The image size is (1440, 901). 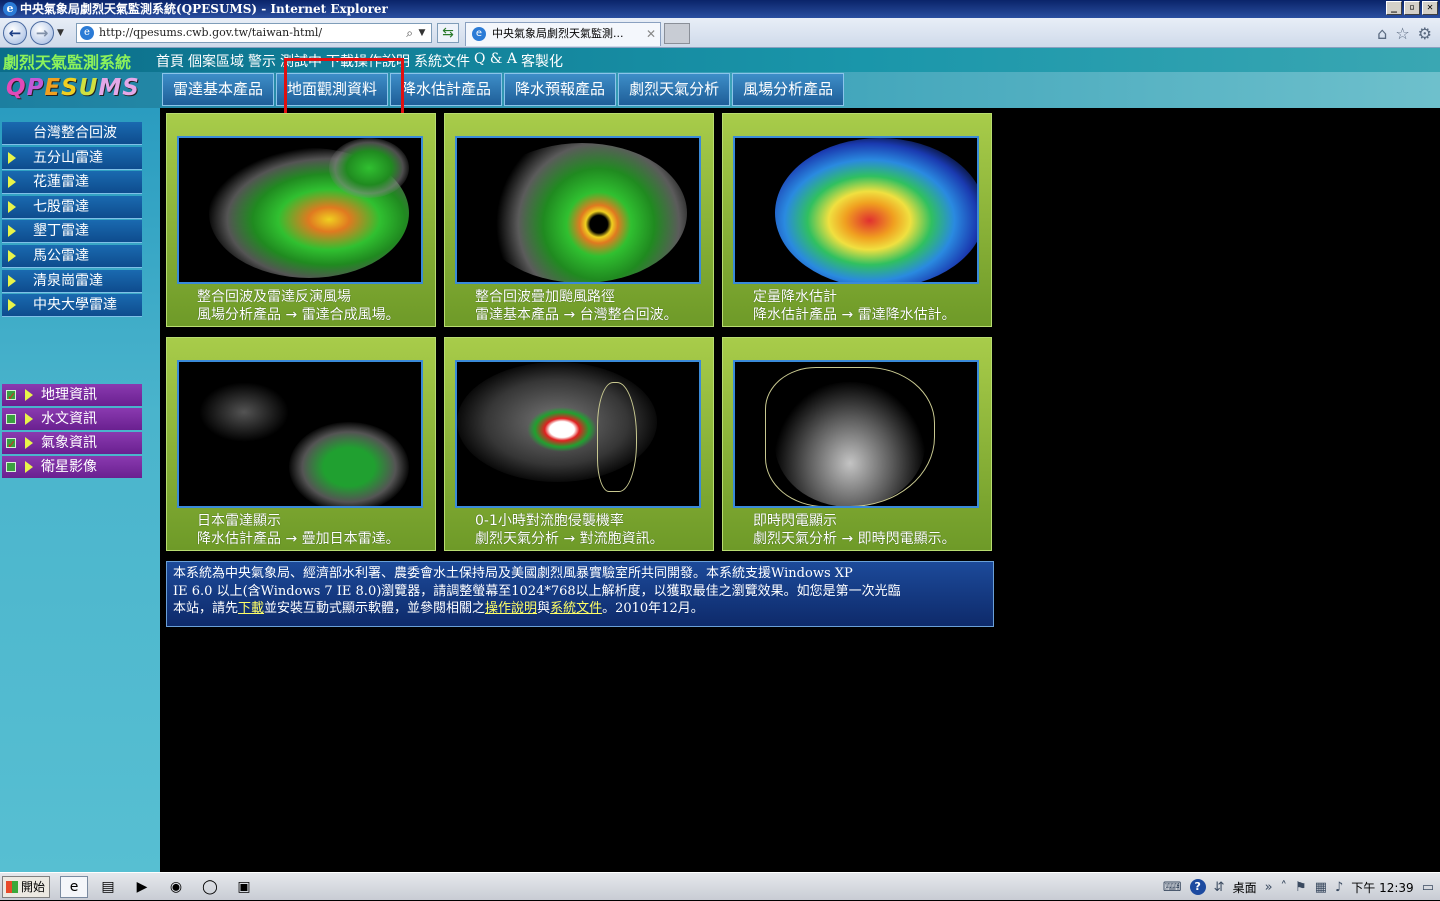 What do you see at coordinates (72, 232) in the screenshot?
I see `sidebar-item-kenting: 墾丁雷達` at bounding box center [72, 232].